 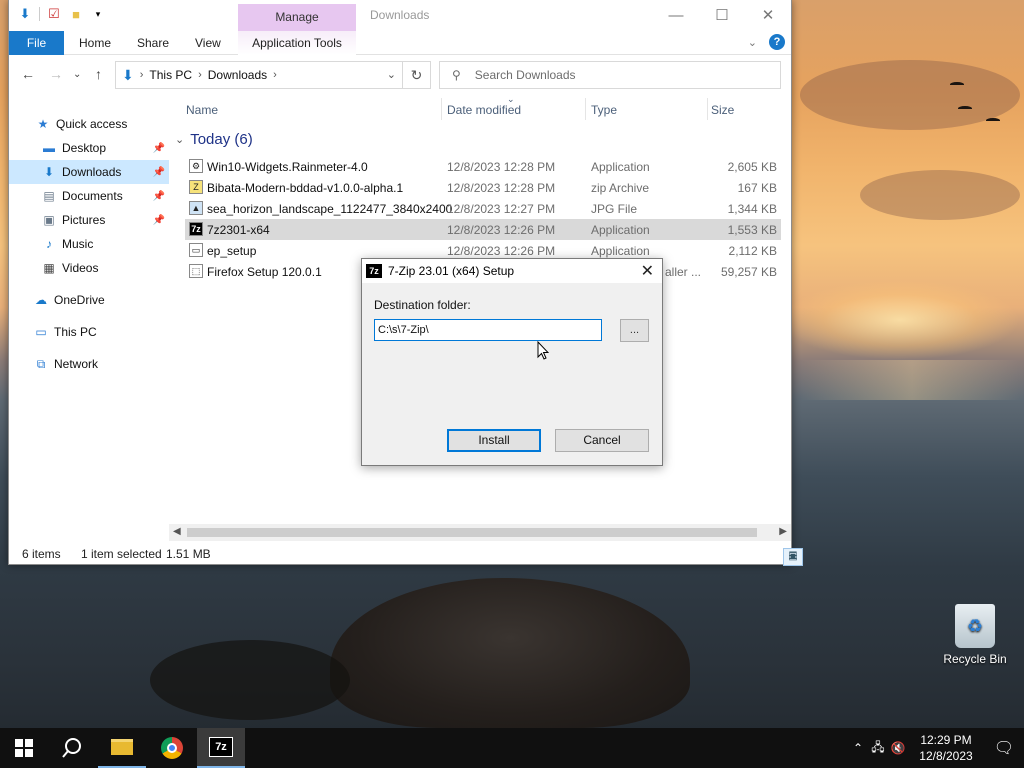 What do you see at coordinates (602, 440) in the screenshot?
I see `cancel-button: Cancel` at bounding box center [602, 440].